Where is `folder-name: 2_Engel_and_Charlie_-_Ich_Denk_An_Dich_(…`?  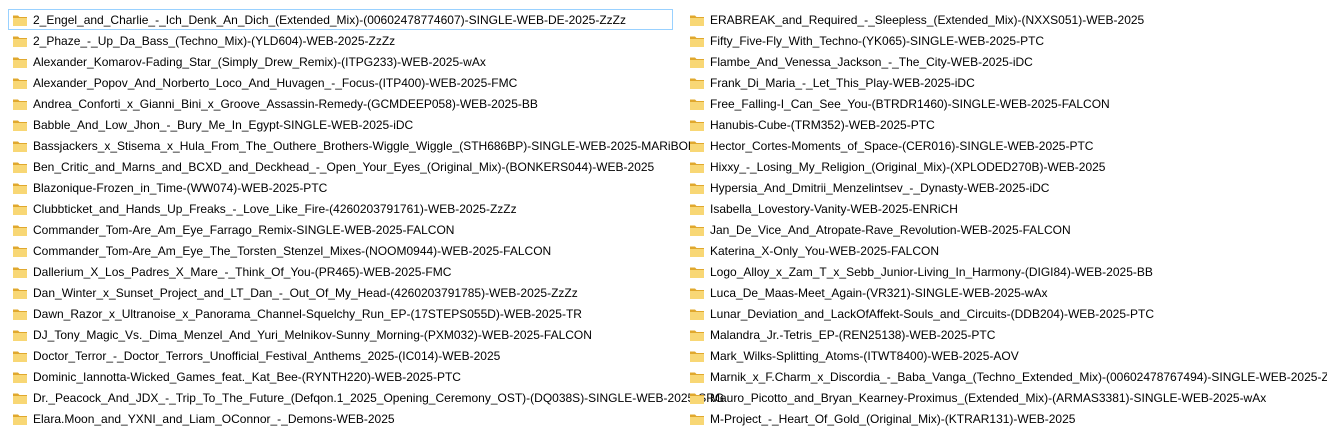 folder-name: 2_Engel_and_Charlie_-_Ich_Denk_An_Dich_(… is located at coordinates (329, 19).